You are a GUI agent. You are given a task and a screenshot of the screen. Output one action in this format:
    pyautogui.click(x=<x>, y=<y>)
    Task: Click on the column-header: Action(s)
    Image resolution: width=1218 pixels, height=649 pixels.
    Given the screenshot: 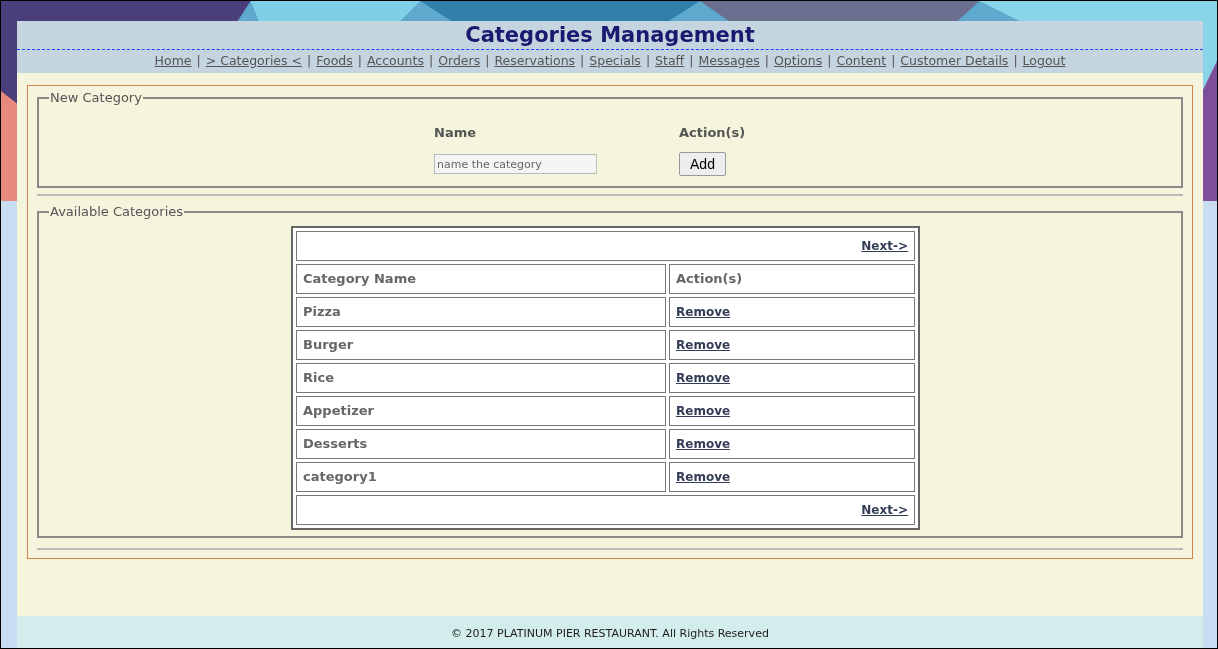 What is the action you would take?
    pyautogui.click(x=792, y=278)
    